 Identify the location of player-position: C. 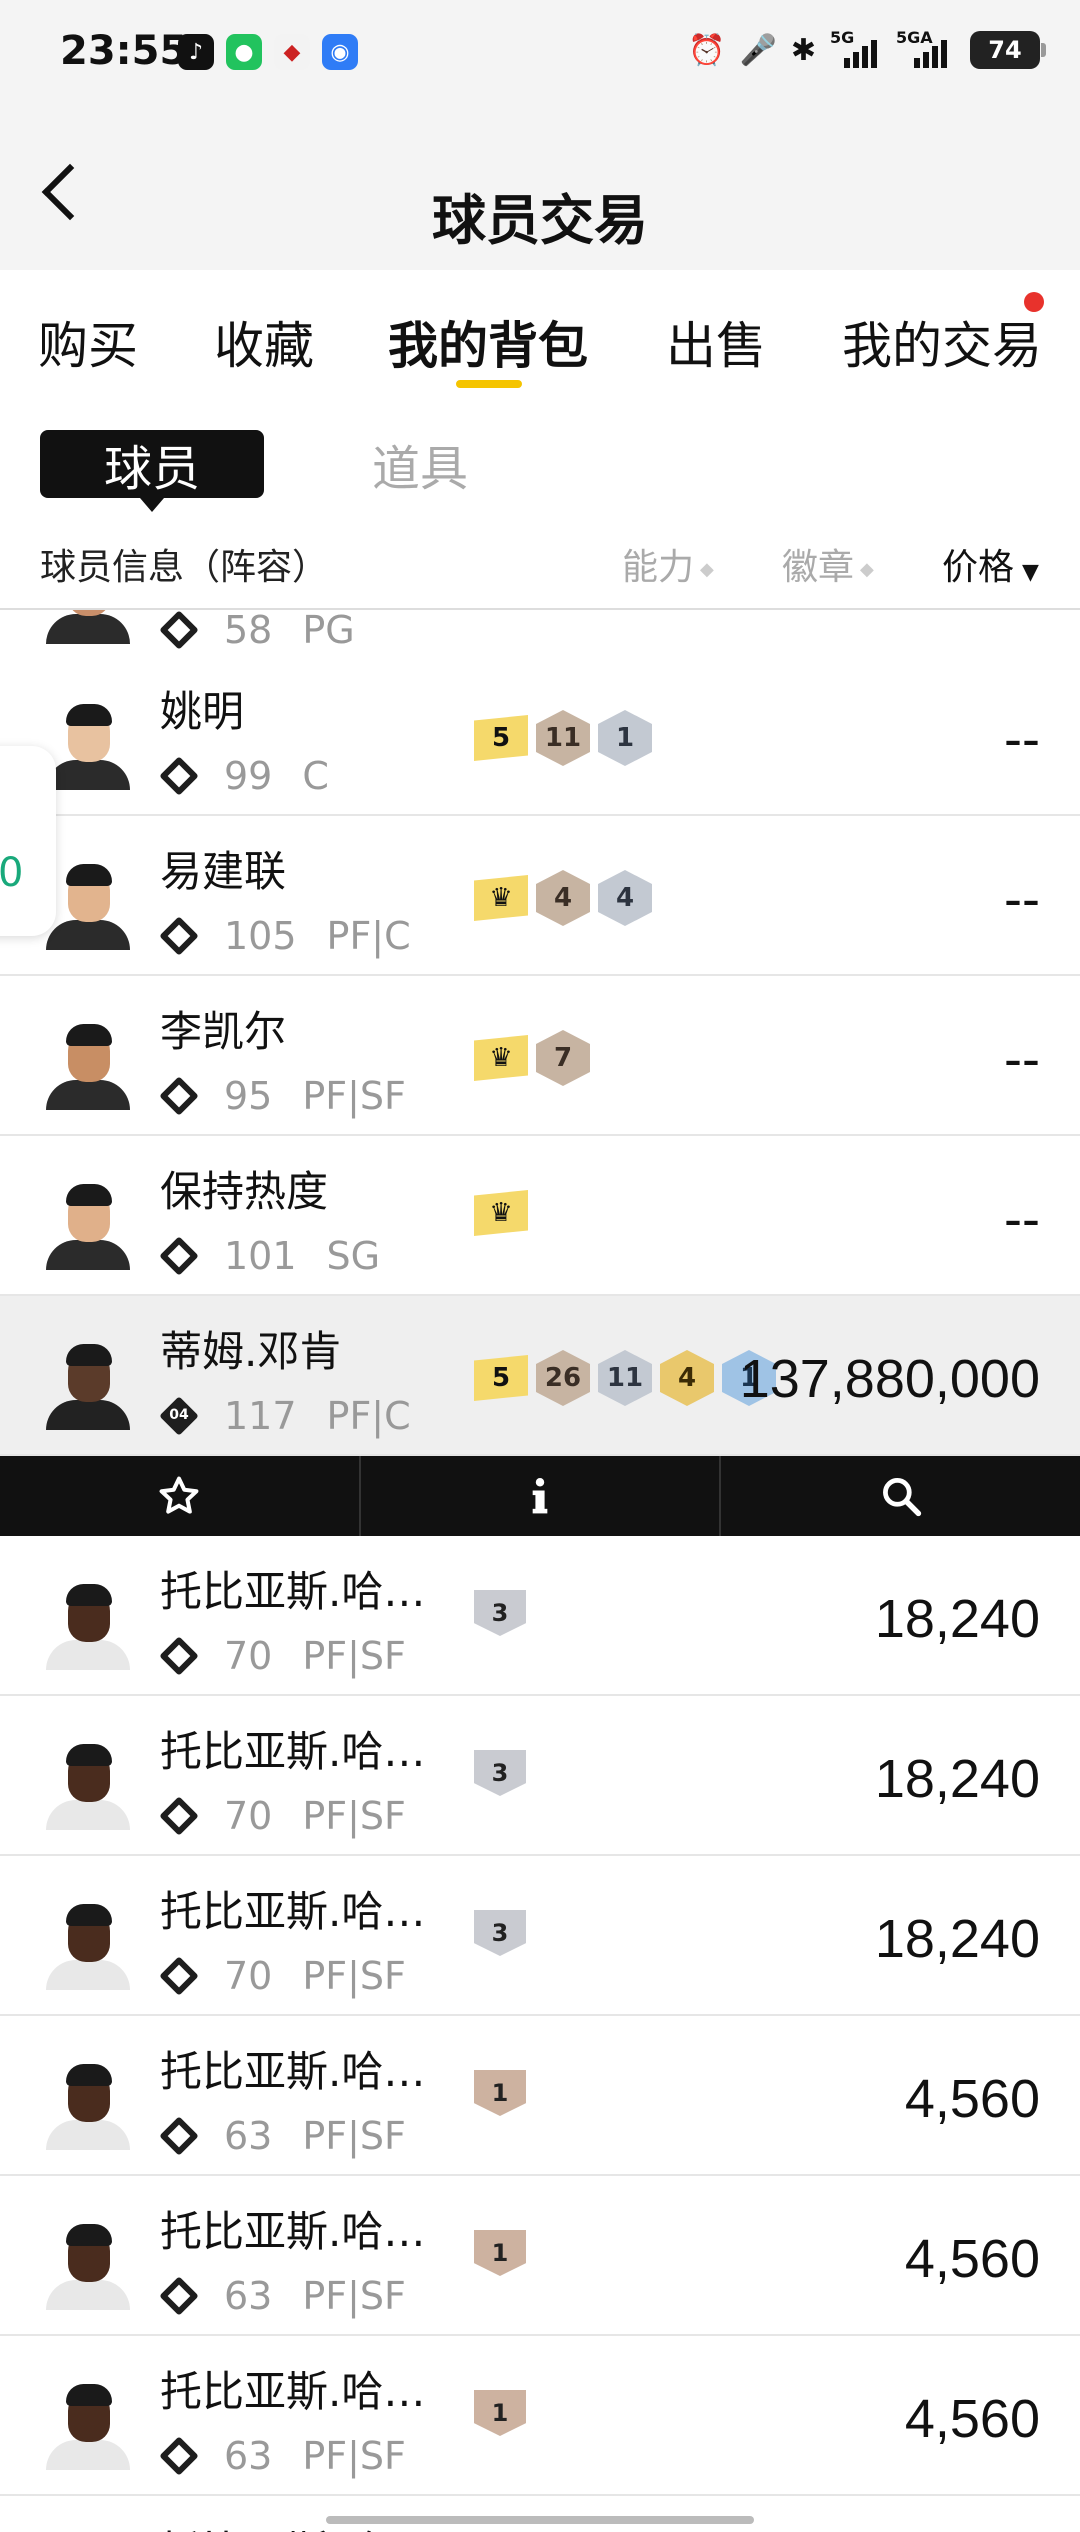
(315, 776).